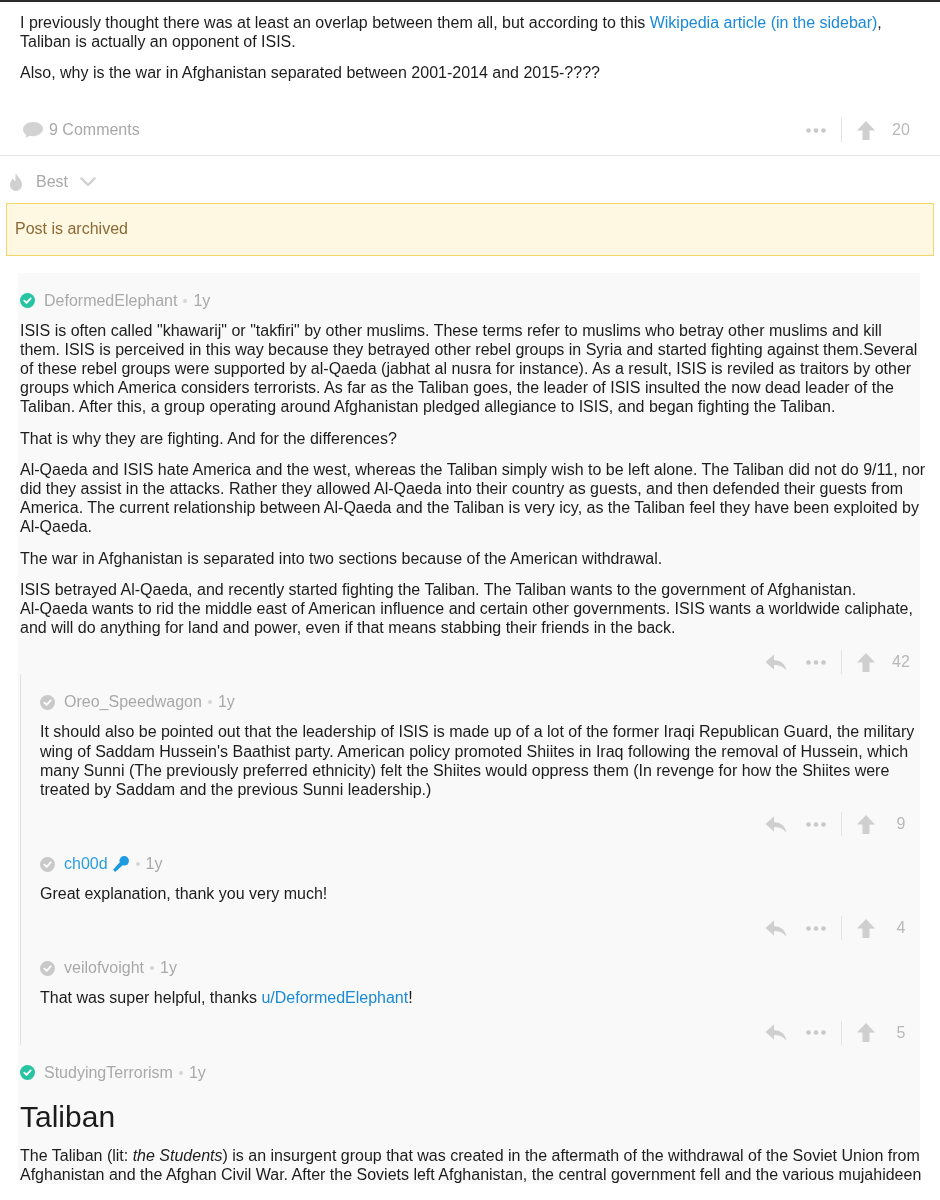  What do you see at coordinates (335, 998) in the screenshot?
I see `text-link: u/DeformedElephant` at bounding box center [335, 998].